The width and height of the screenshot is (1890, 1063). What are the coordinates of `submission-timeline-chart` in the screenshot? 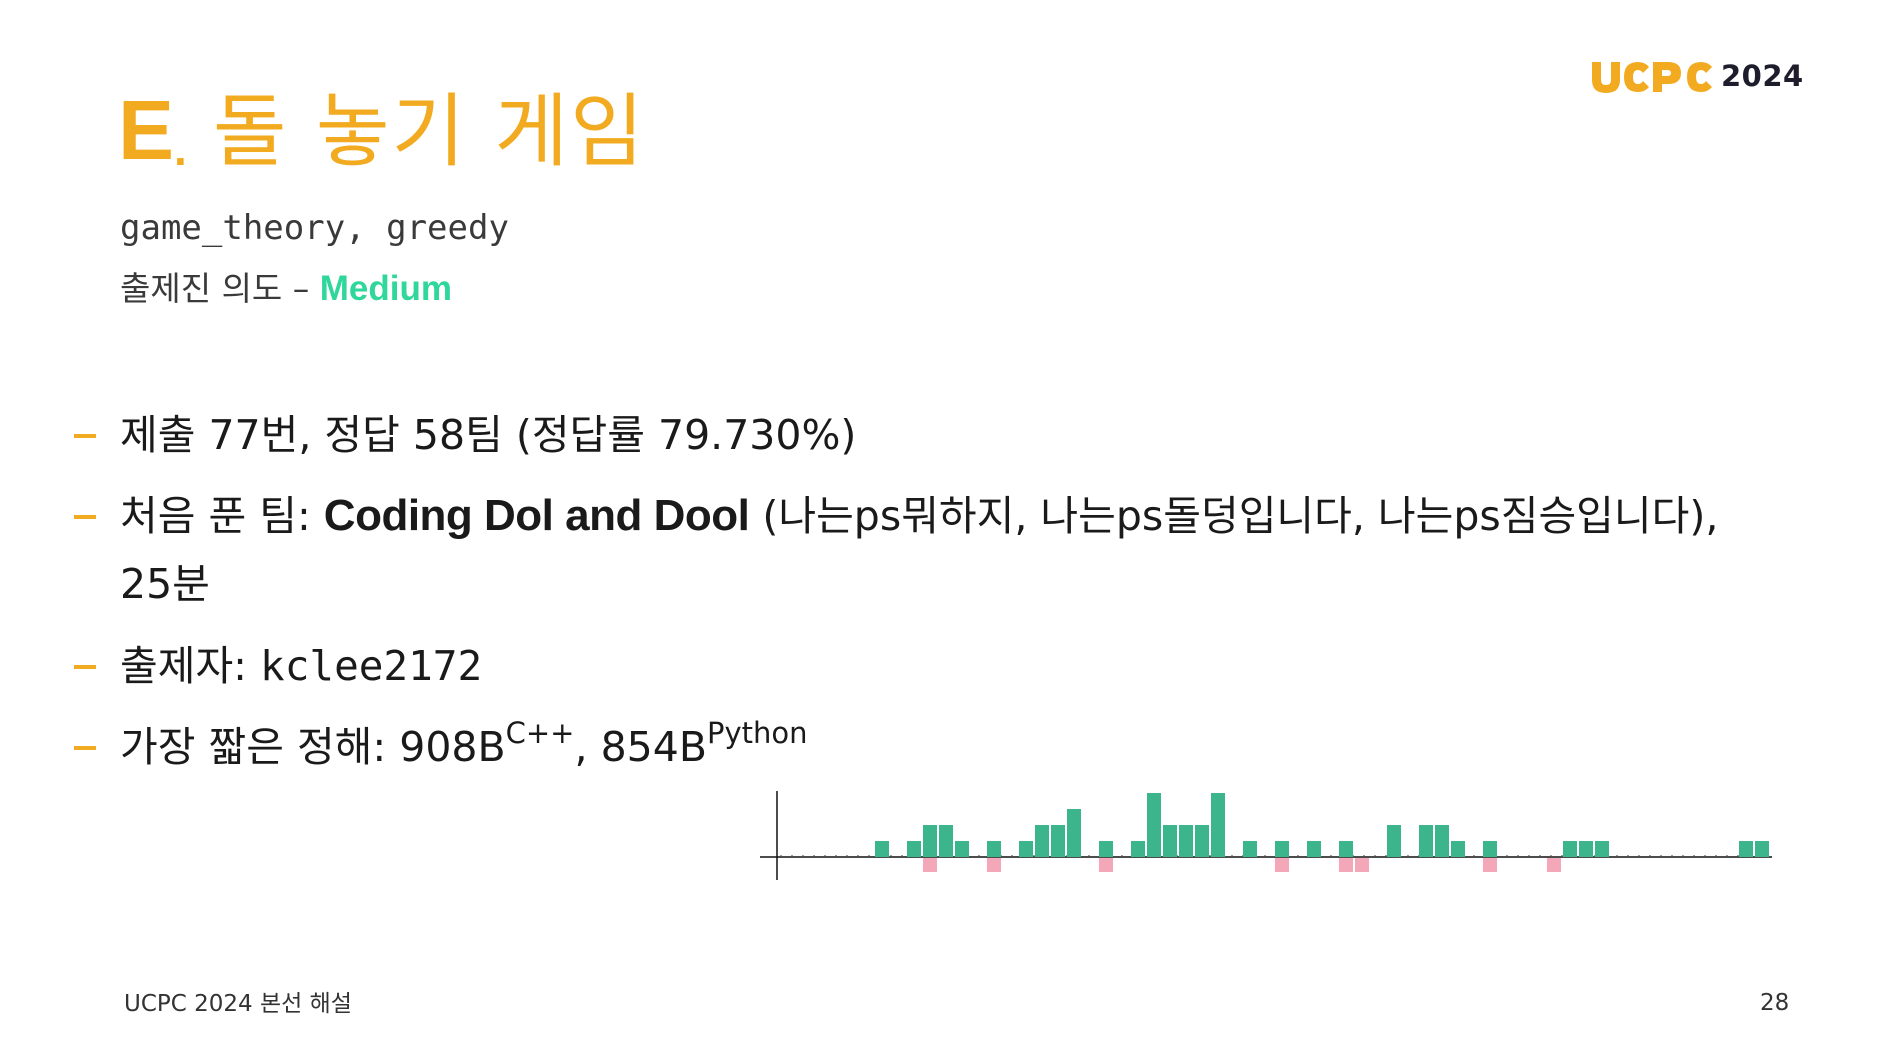 It's located at (1266, 835).